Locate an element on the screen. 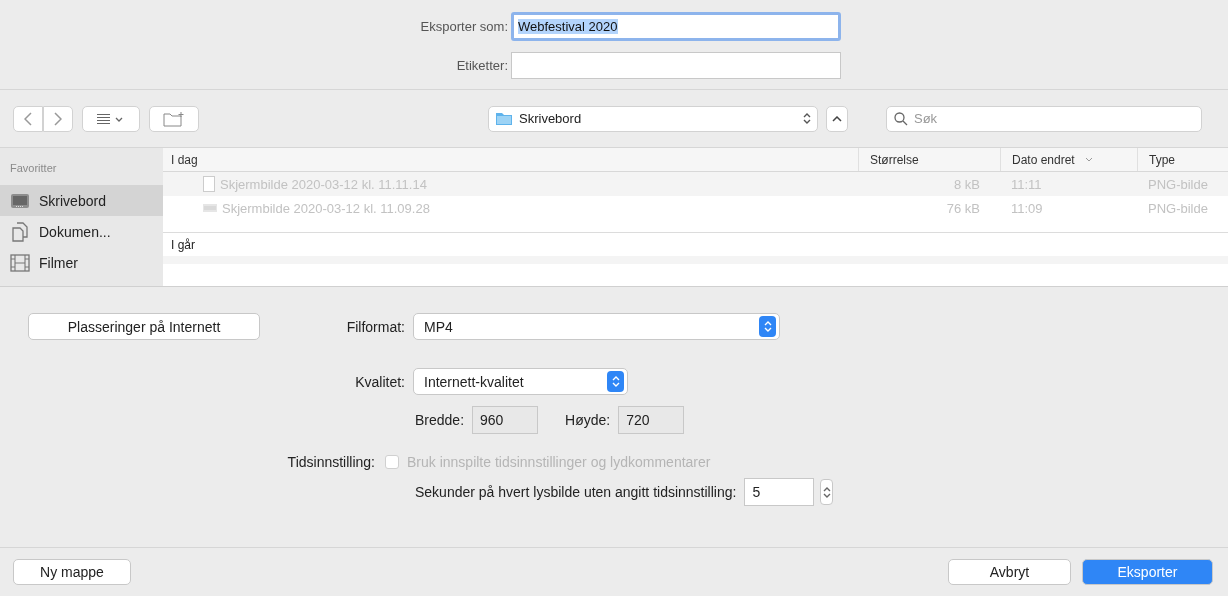 This screenshot has width=1228, height=596. forward-icon is located at coordinates (58, 118).